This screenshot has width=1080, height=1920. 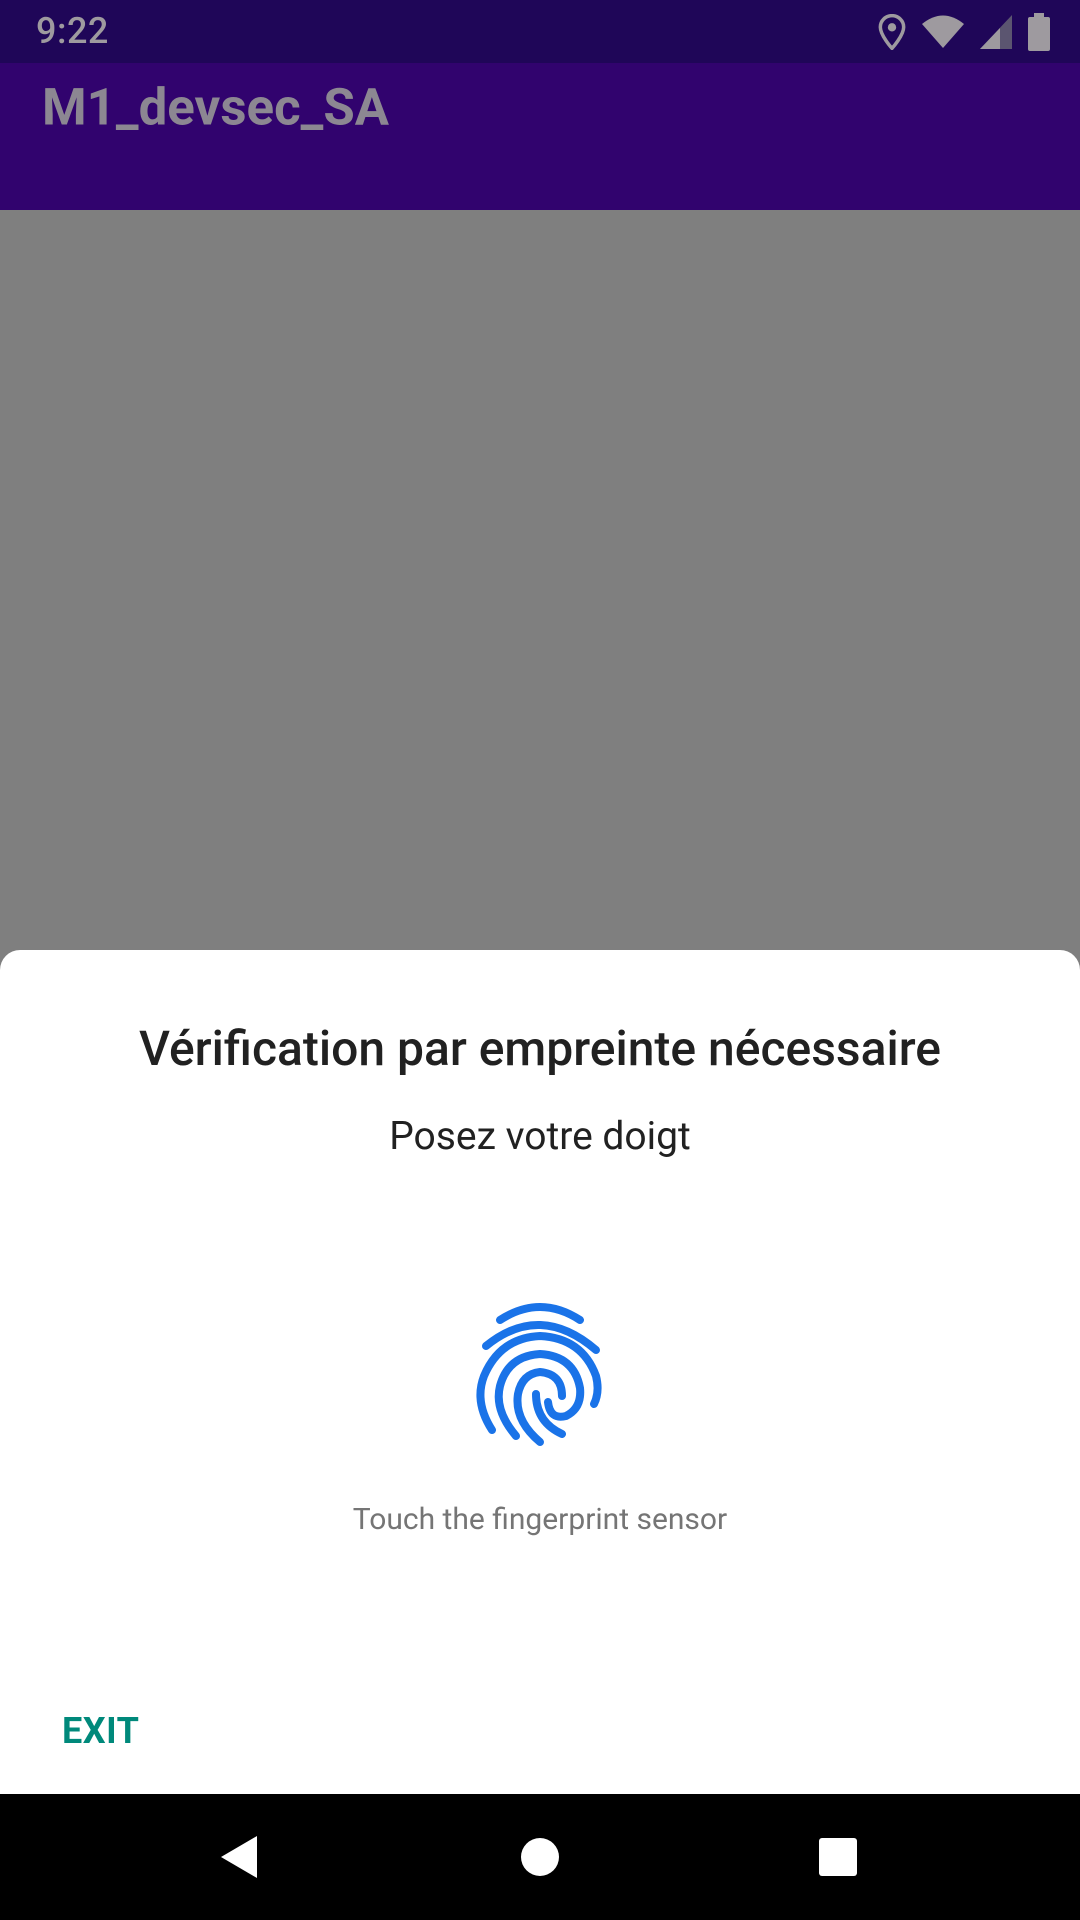 I want to click on fingerprint-icon, so click(x=539, y=1374).